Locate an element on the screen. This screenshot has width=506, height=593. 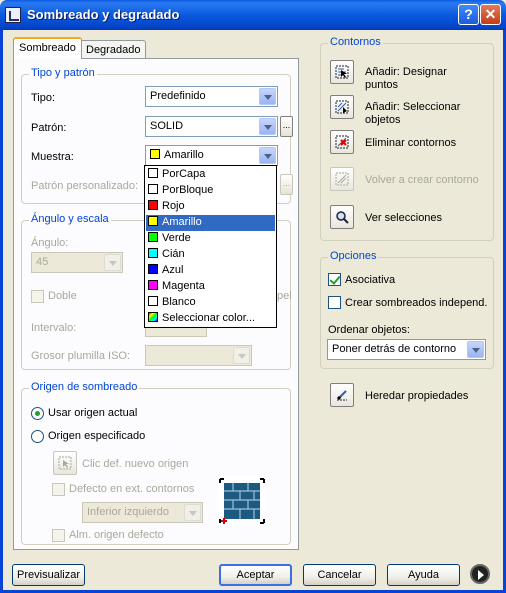
recreate-boundary-icon is located at coordinates (342, 179).